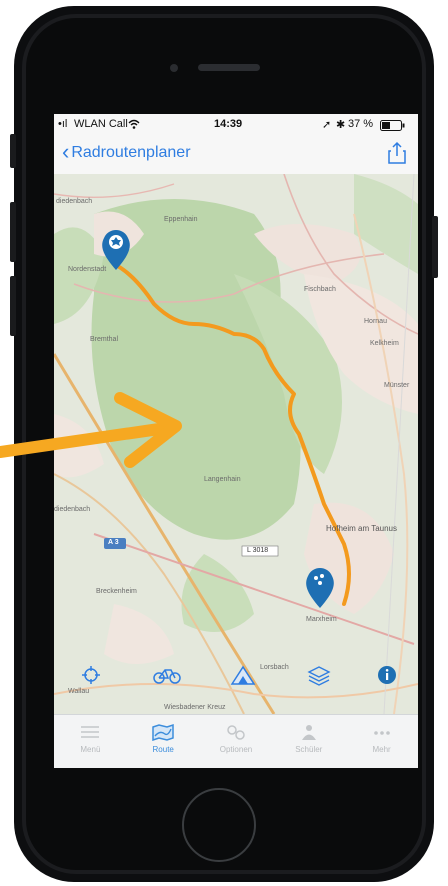  I want to click on back-button: ‹ Radroutenplaner, so click(126, 151).